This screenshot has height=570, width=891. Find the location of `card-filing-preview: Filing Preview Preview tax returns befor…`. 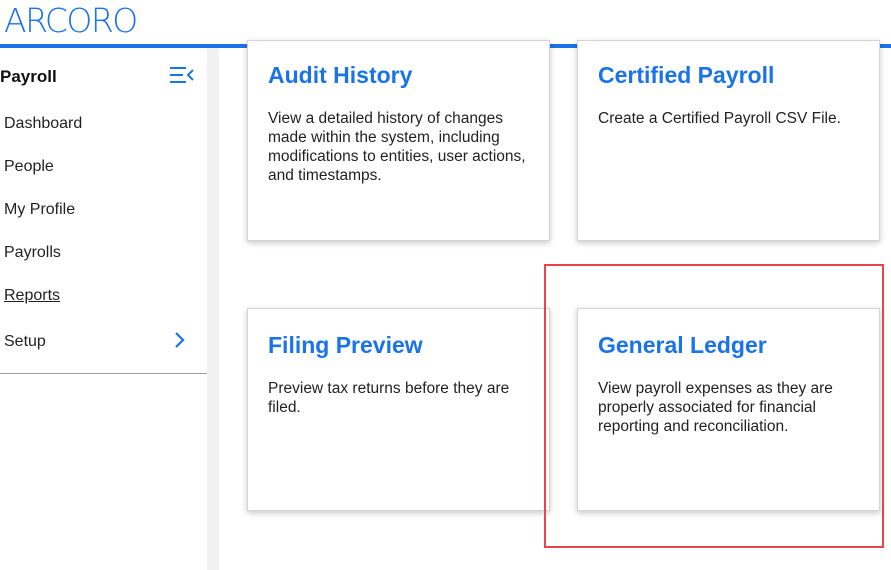

card-filing-preview: Filing Preview Preview tax returns befor… is located at coordinates (398, 409).